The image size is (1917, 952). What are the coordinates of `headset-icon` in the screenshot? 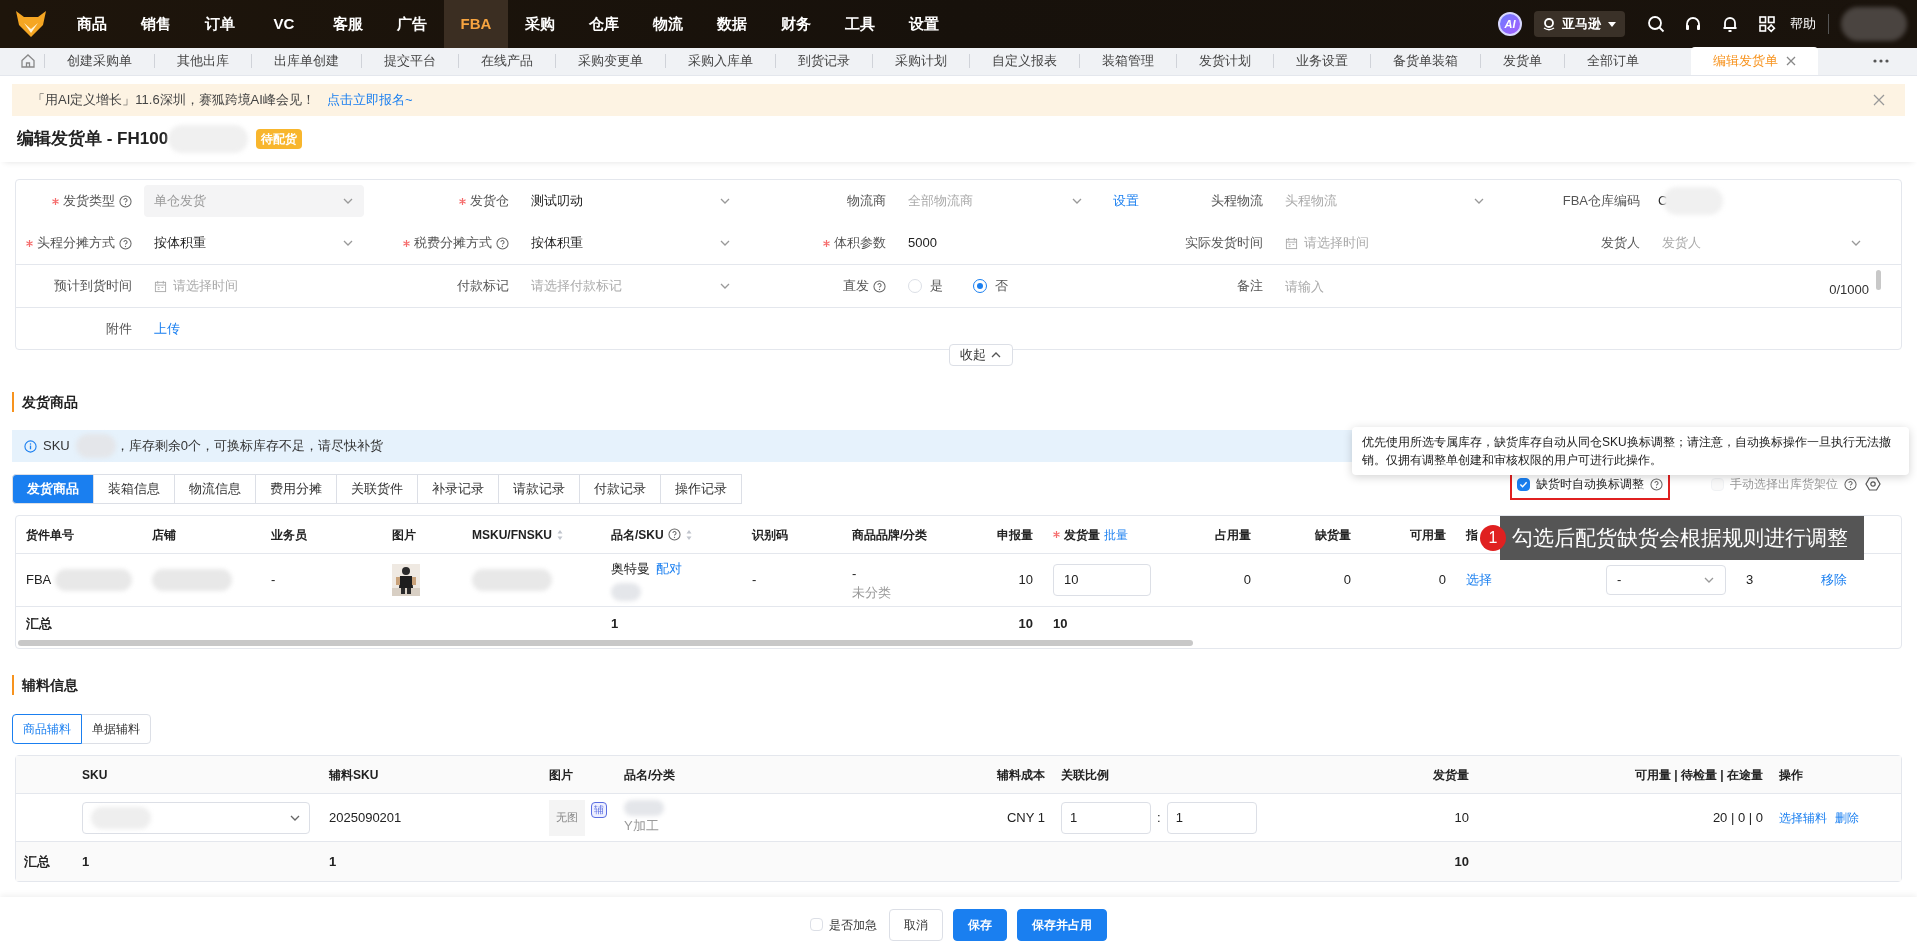 It's located at (1693, 24).